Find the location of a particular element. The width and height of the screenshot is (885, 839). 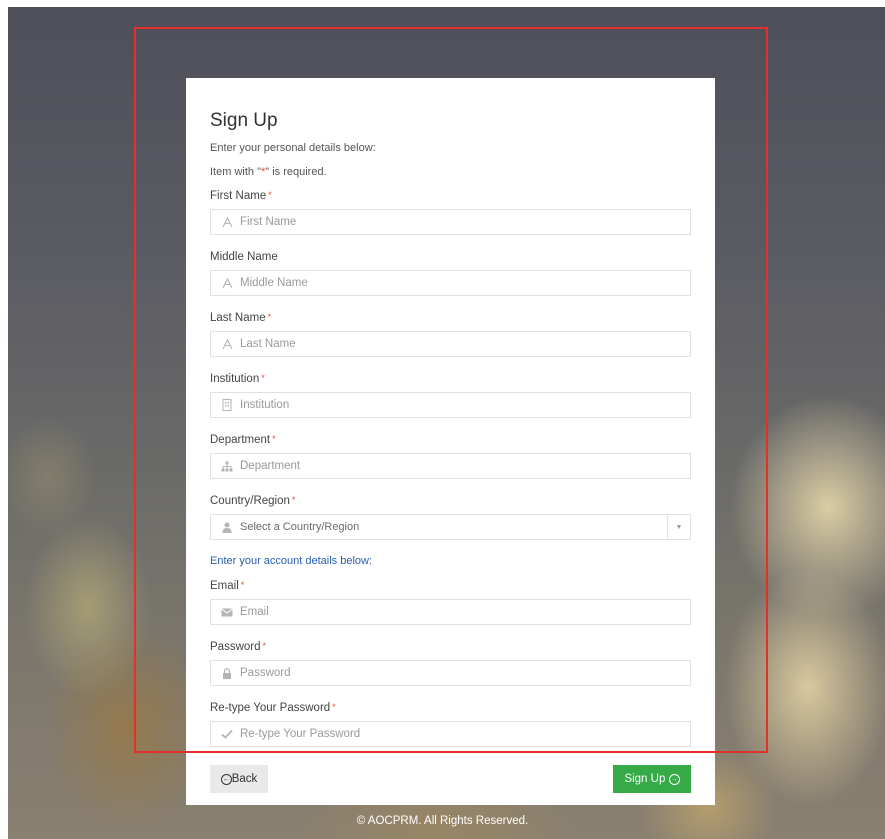

sitemap-icon is located at coordinates (227, 466).